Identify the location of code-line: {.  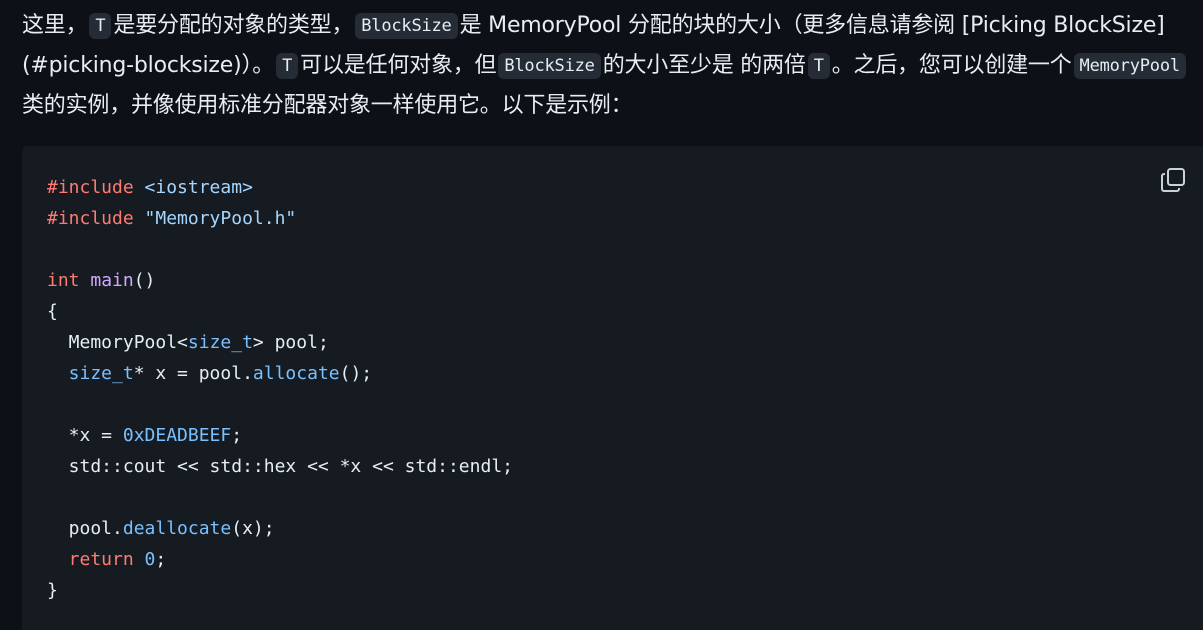
(52, 311).